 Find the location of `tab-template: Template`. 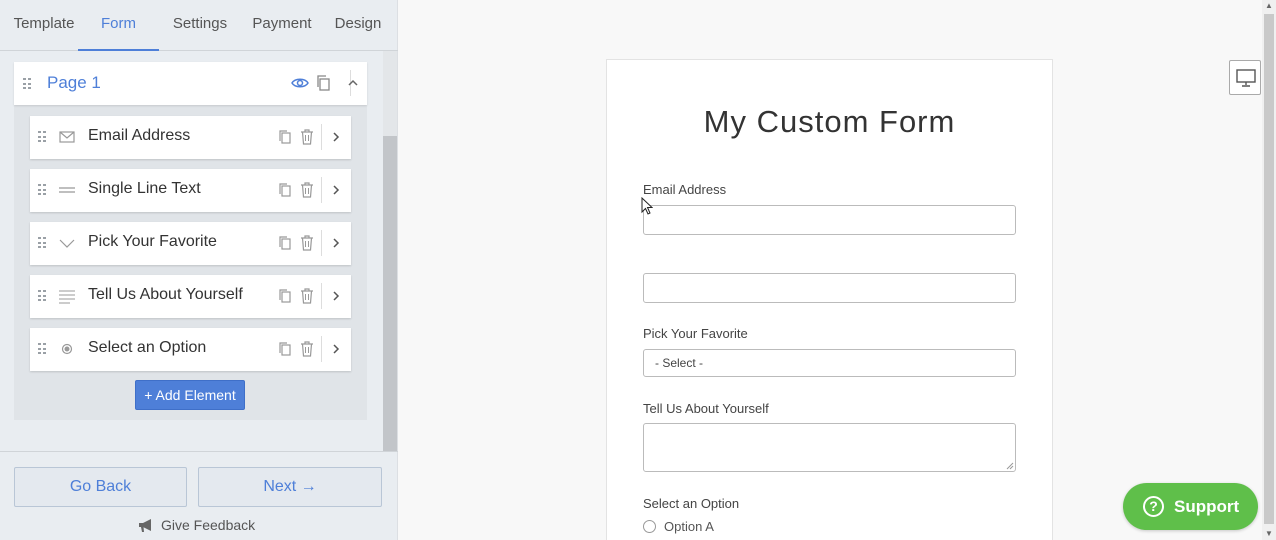

tab-template: Template is located at coordinates (44, 25).